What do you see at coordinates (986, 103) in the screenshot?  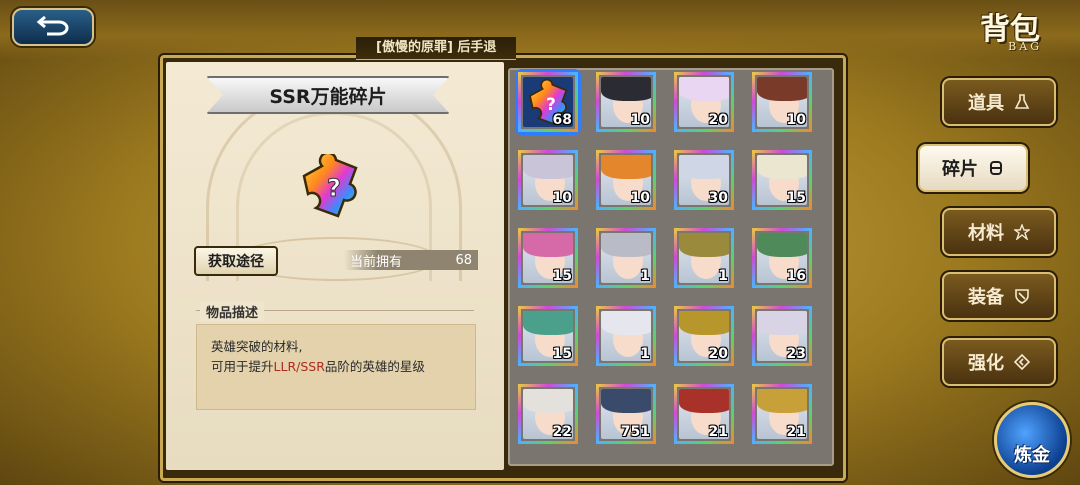 I see `tab-items-label: 道具` at bounding box center [986, 103].